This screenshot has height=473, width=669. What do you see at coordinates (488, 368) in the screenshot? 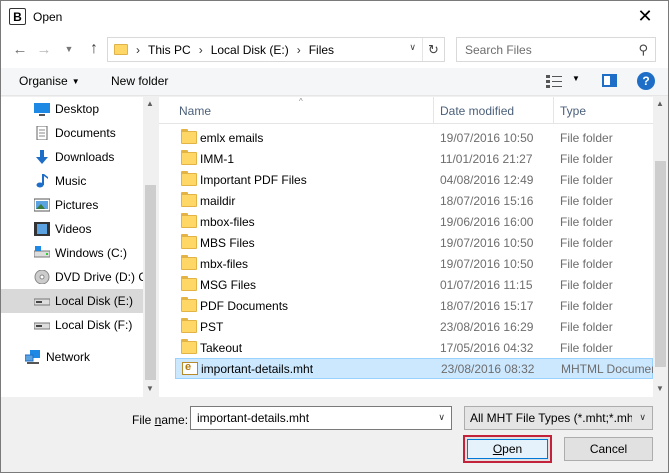
I see `file-date: 23/08/2016 08:32` at bounding box center [488, 368].